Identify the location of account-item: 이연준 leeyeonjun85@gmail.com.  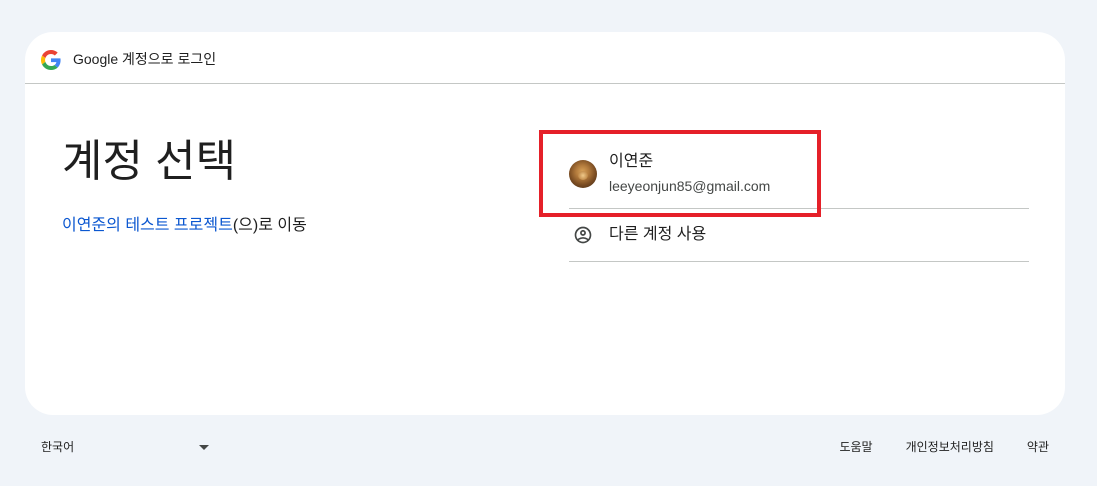
(799, 177).